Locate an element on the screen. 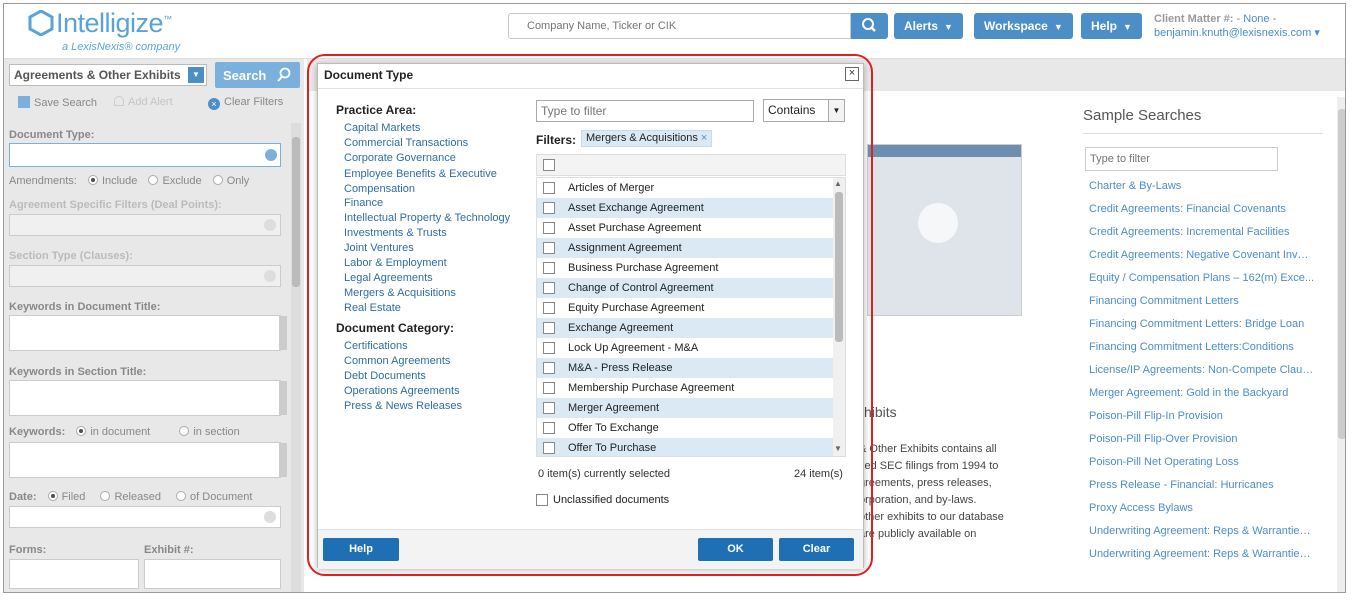  main-scrollbar is located at coordinates (1341, 344).